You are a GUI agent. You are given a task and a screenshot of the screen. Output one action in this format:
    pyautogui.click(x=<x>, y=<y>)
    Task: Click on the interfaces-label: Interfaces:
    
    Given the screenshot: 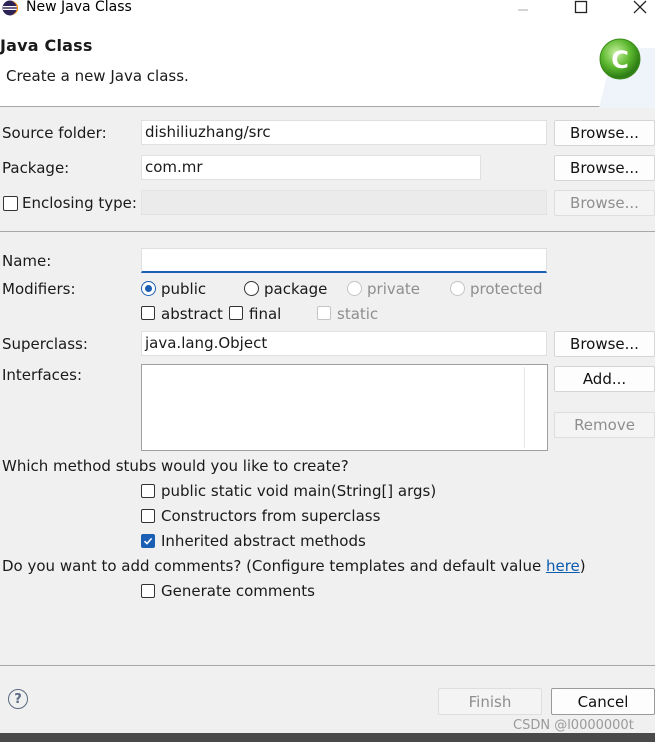 What is the action you would take?
    pyautogui.click(x=42, y=375)
    